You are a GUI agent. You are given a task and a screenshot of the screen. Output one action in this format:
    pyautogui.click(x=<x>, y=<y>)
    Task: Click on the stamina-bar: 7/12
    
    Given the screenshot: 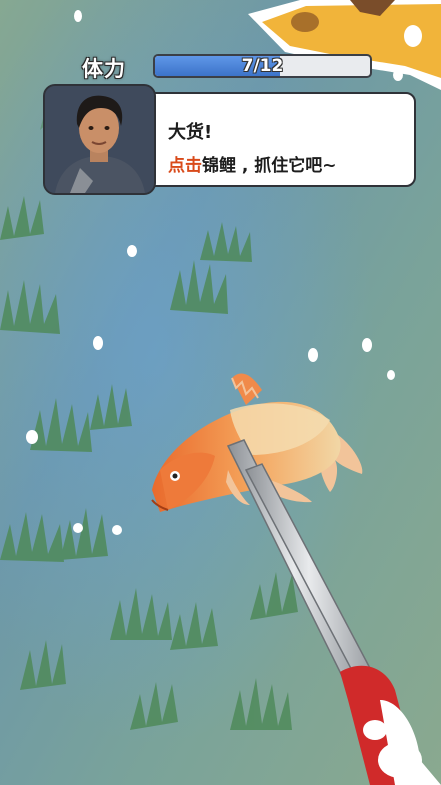 What is the action you would take?
    pyautogui.click(x=262, y=66)
    